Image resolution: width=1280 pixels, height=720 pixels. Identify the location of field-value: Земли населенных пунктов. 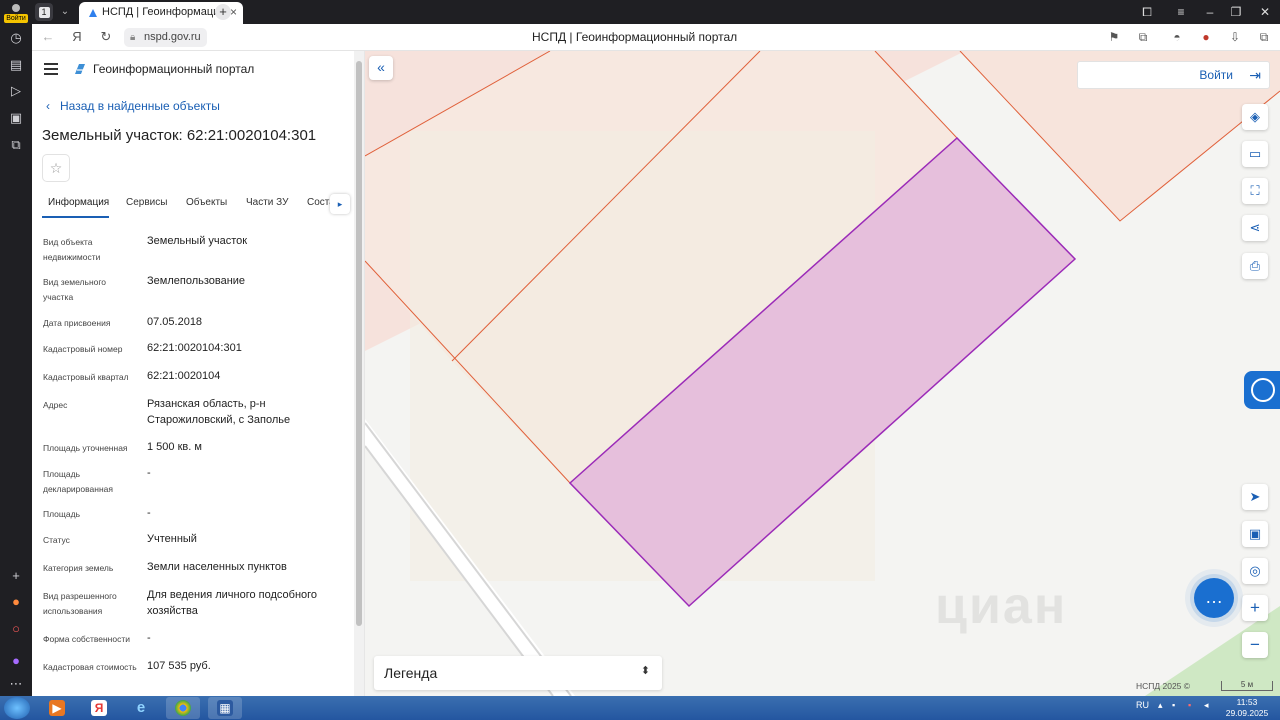
(217, 567).